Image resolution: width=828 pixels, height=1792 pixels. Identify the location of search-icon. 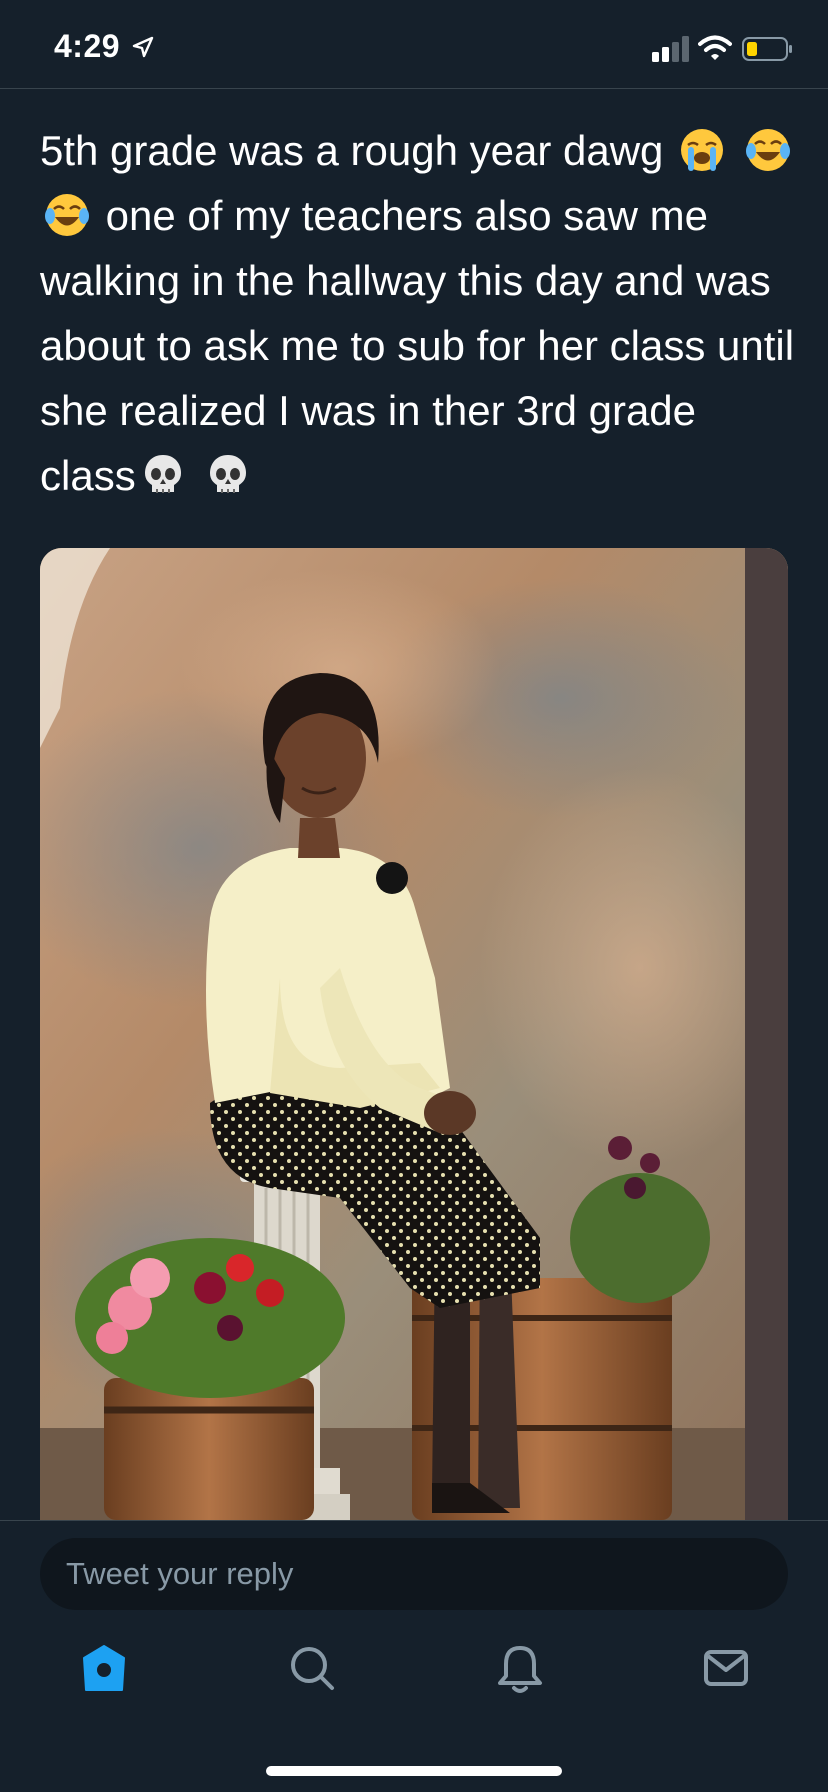
(312, 1668).